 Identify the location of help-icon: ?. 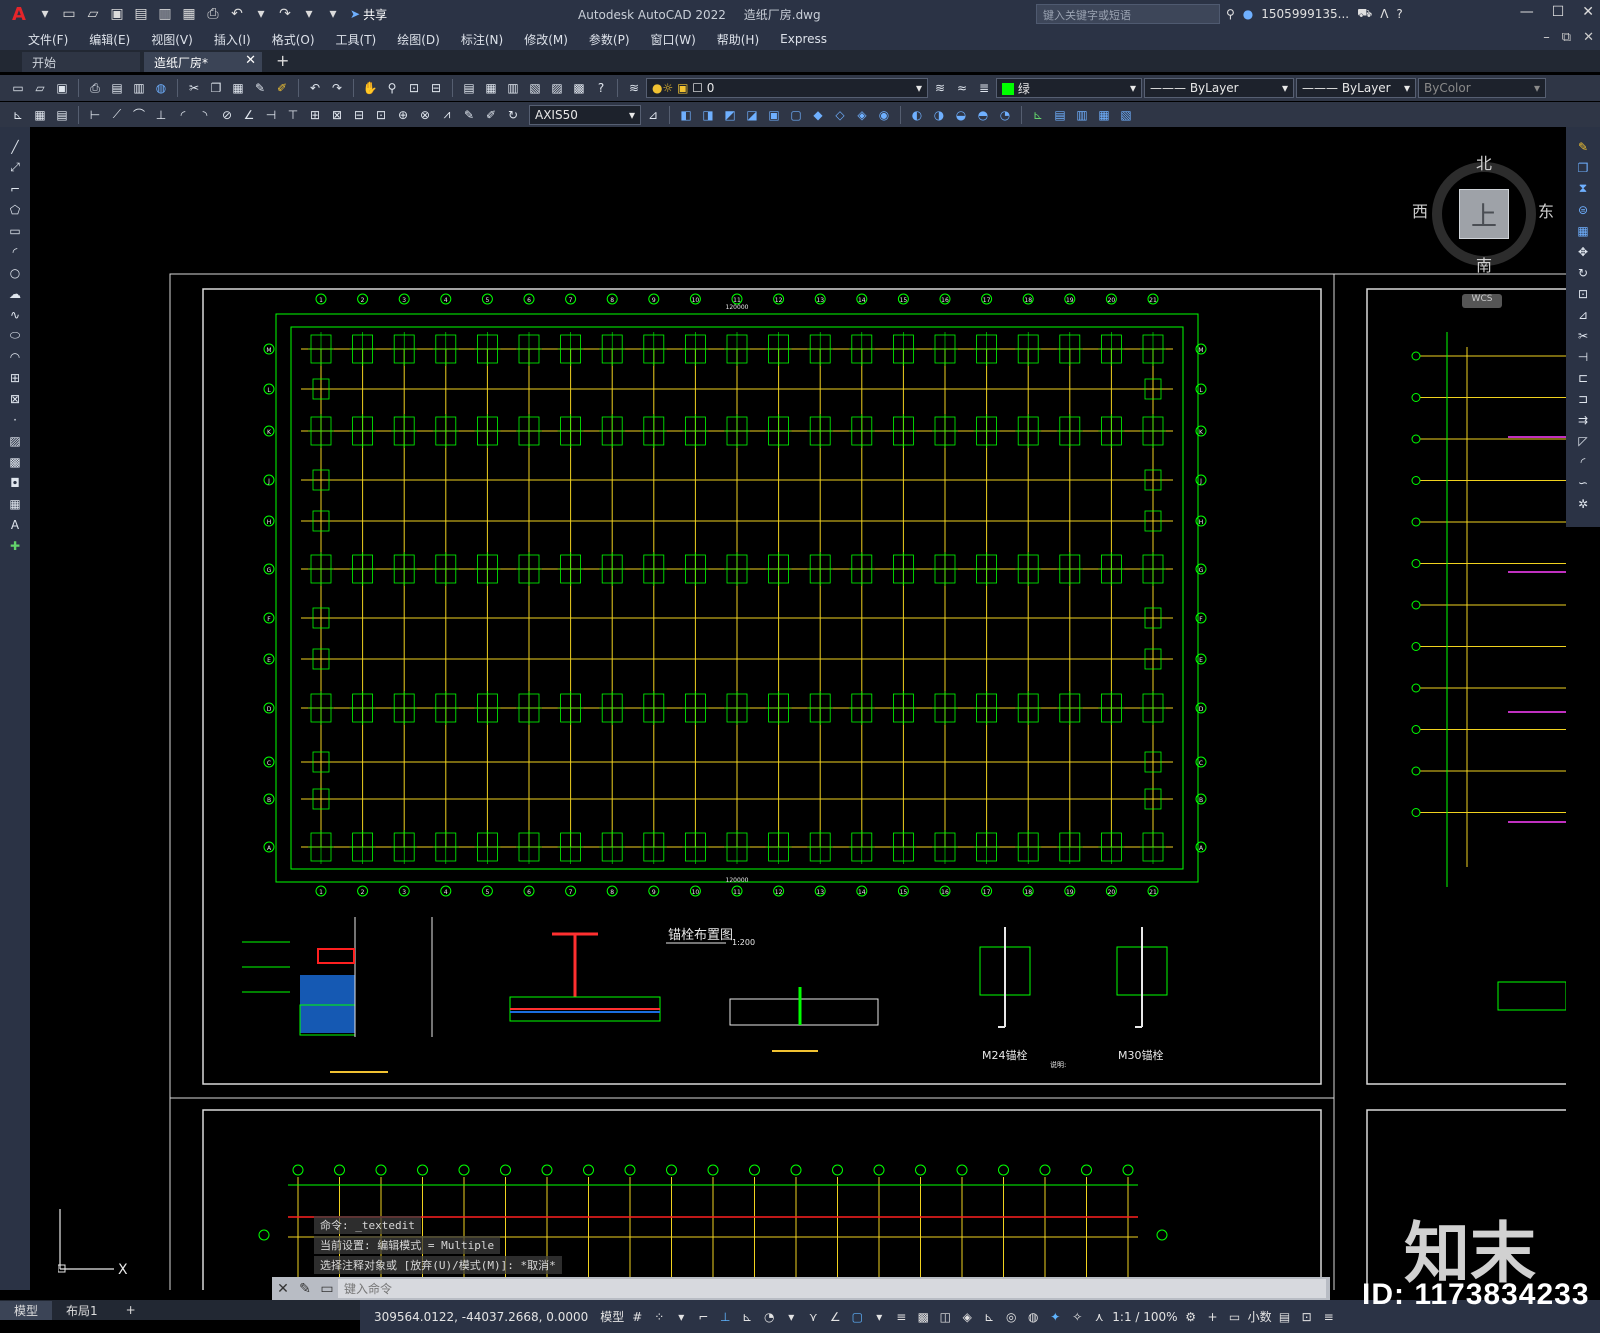
(601, 88).